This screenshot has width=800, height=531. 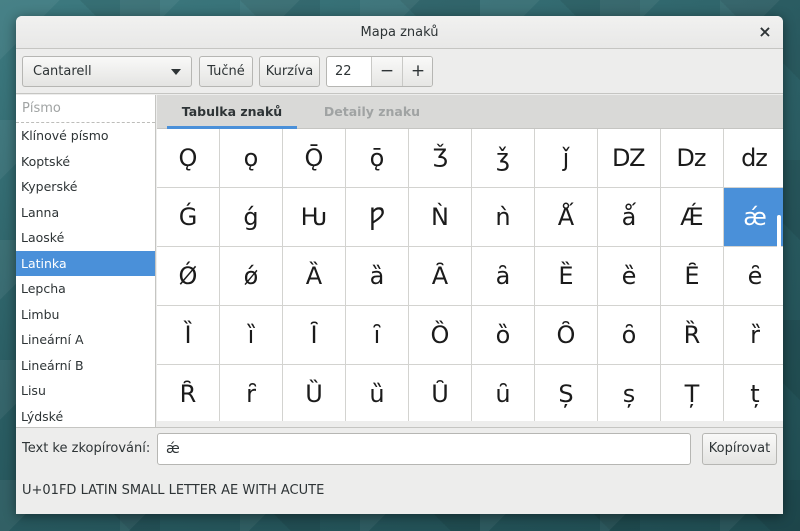 I want to click on char-cell: ǽ, so click(x=753, y=217).